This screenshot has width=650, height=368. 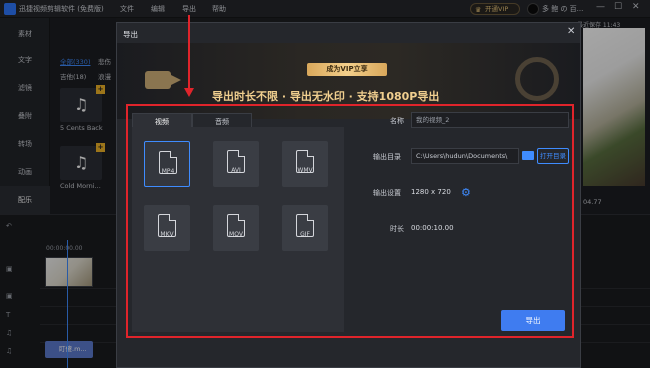 I want to click on open-dir-button: 打开目录, so click(x=553, y=156).